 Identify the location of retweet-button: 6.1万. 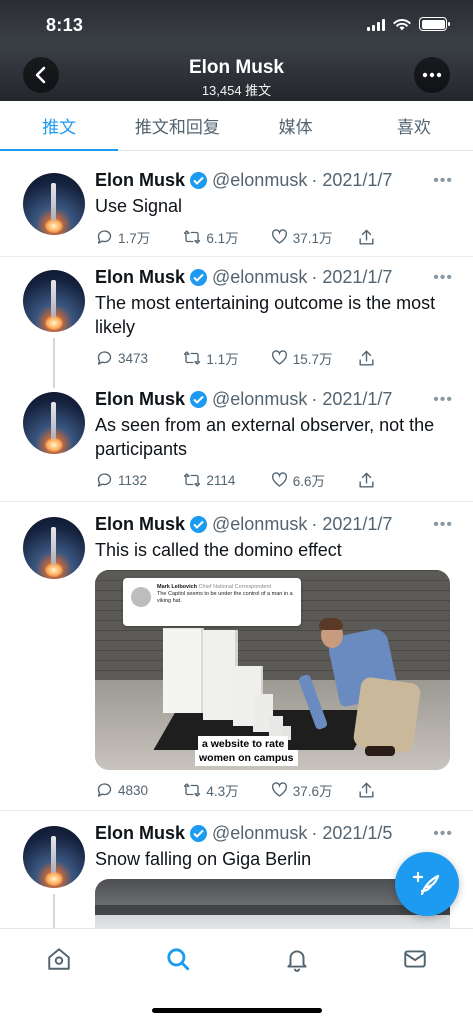
(225, 237).